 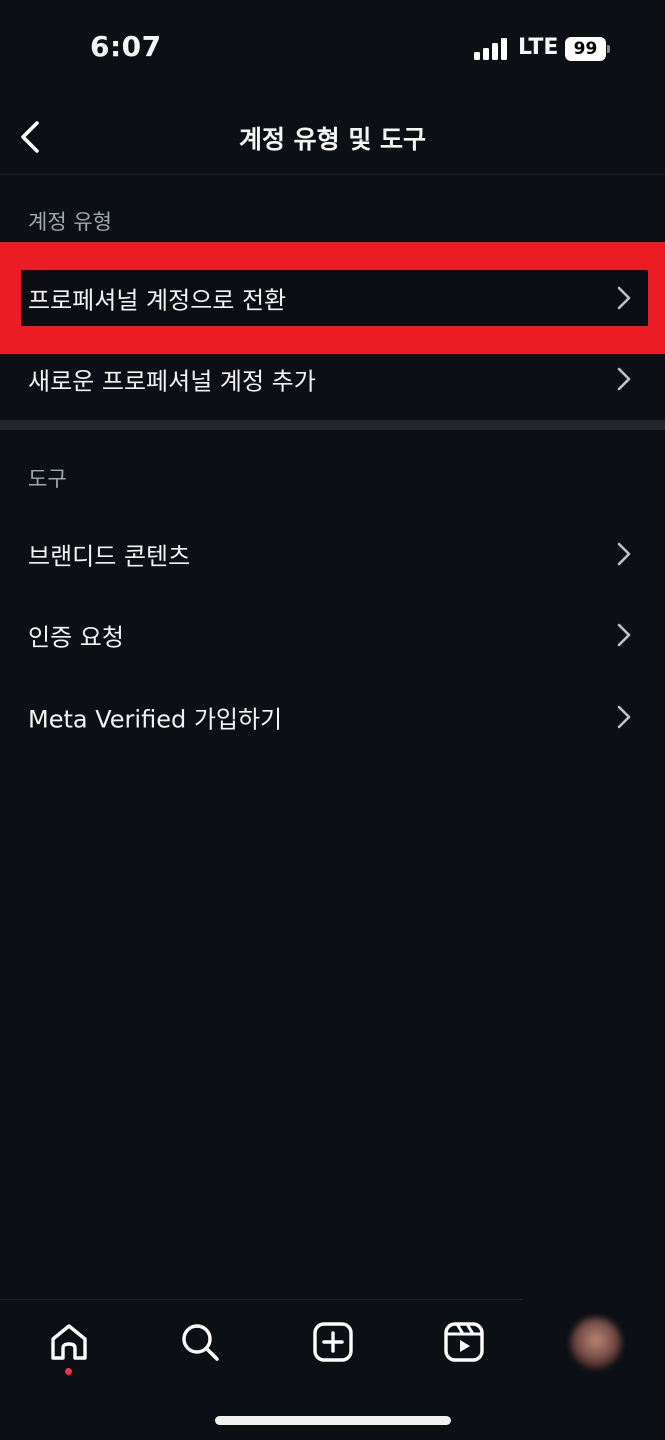 I want to click on tab-create, so click(x=333, y=1342).